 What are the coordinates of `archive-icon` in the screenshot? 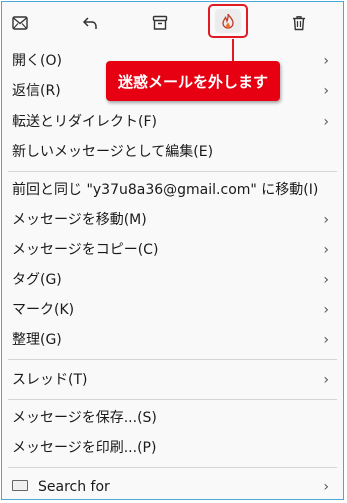 It's located at (160, 23).